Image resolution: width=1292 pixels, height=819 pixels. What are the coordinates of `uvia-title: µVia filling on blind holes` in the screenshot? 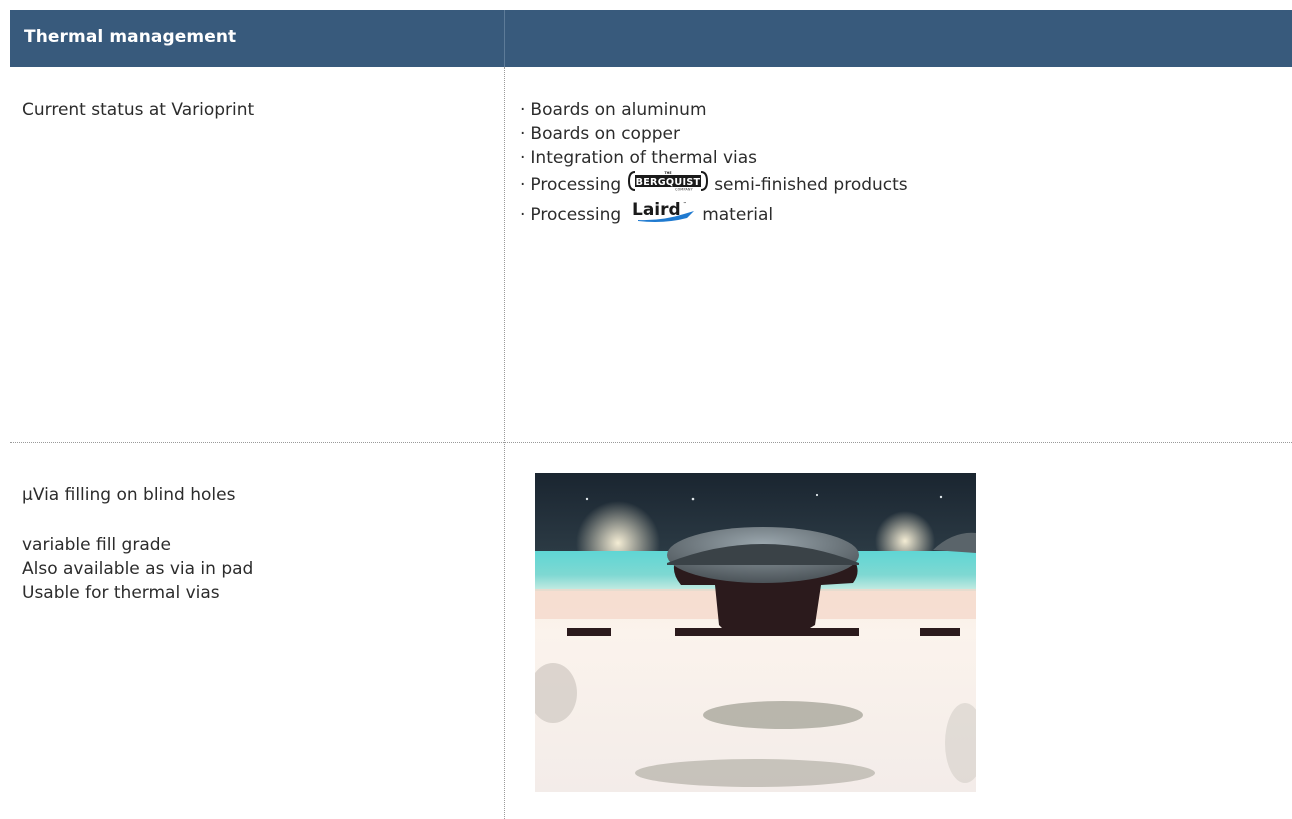 It's located at (129, 495).